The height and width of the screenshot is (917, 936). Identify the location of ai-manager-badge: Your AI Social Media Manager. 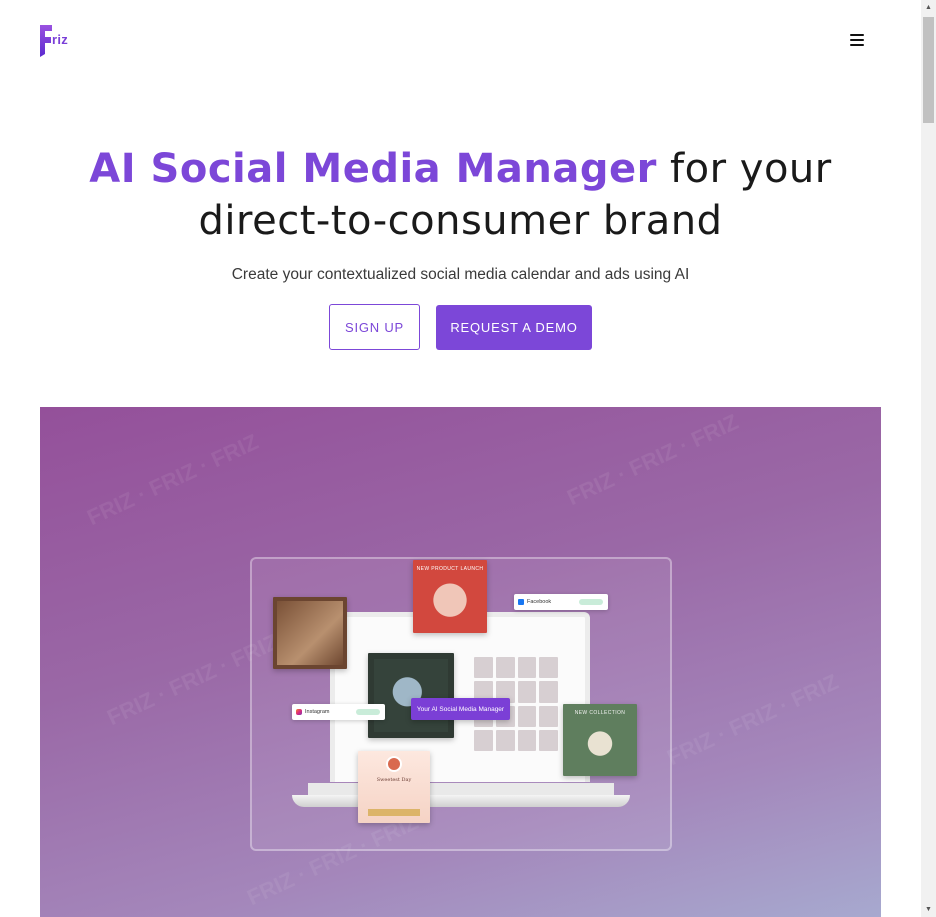
(460, 709).